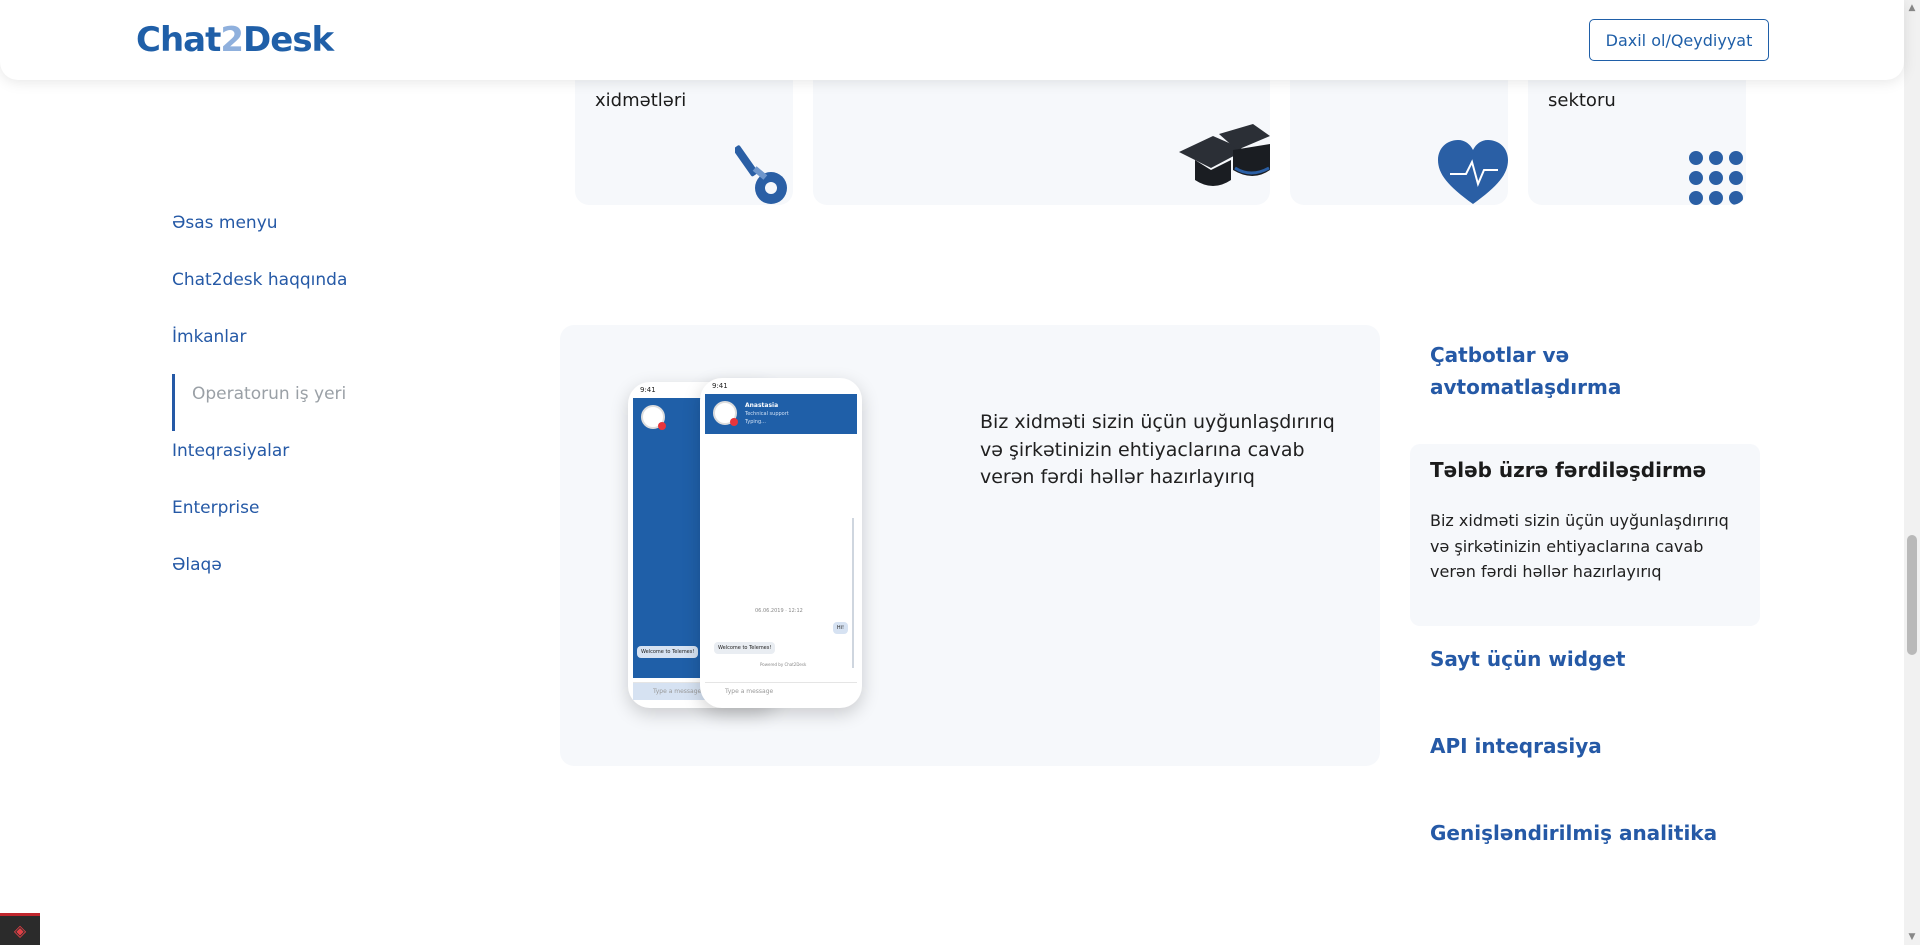  Describe the element at coordinates (259, 459) in the screenshot. I see `sidenav-item-integrations: Inteqrasiyalar` at that location.